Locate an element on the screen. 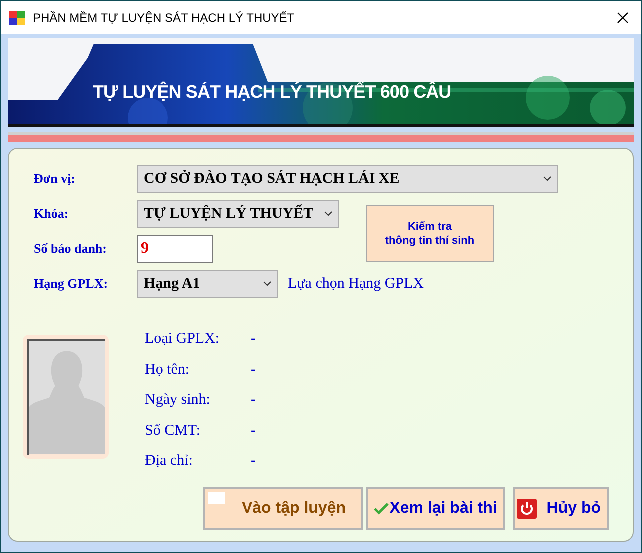  check-icon is located at coordinates (381, 508).